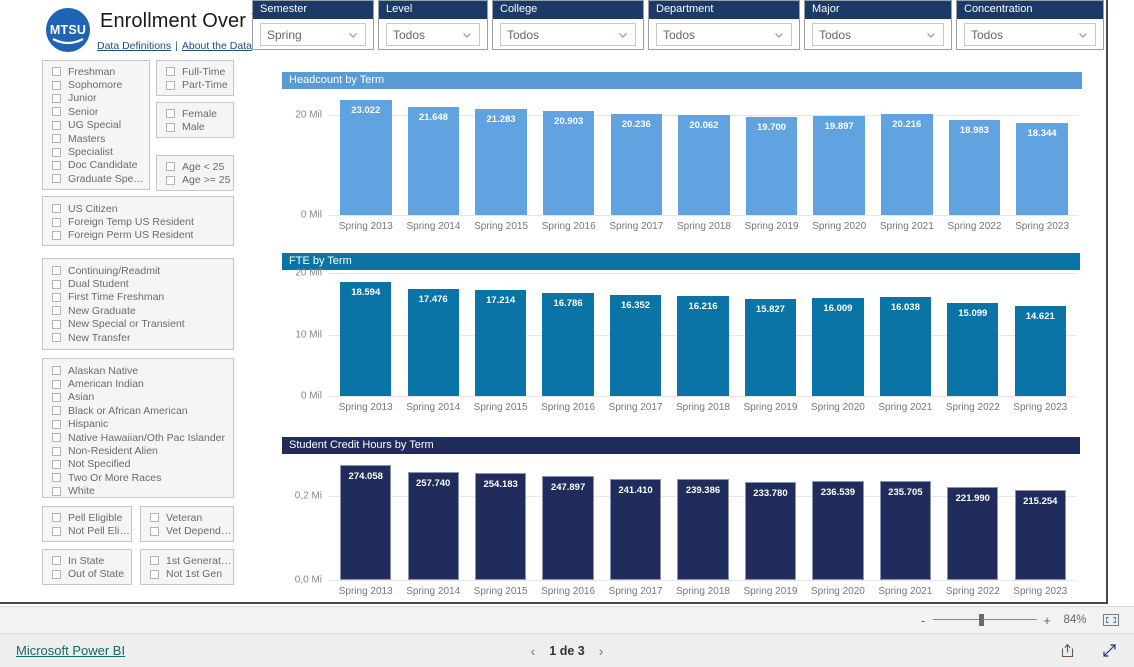 This screenshot has height=667, width=1134. What do you see at coordinates (704, 164) in the screenshot?
I see `bar: 20.062` at bounding box center [704, 164].